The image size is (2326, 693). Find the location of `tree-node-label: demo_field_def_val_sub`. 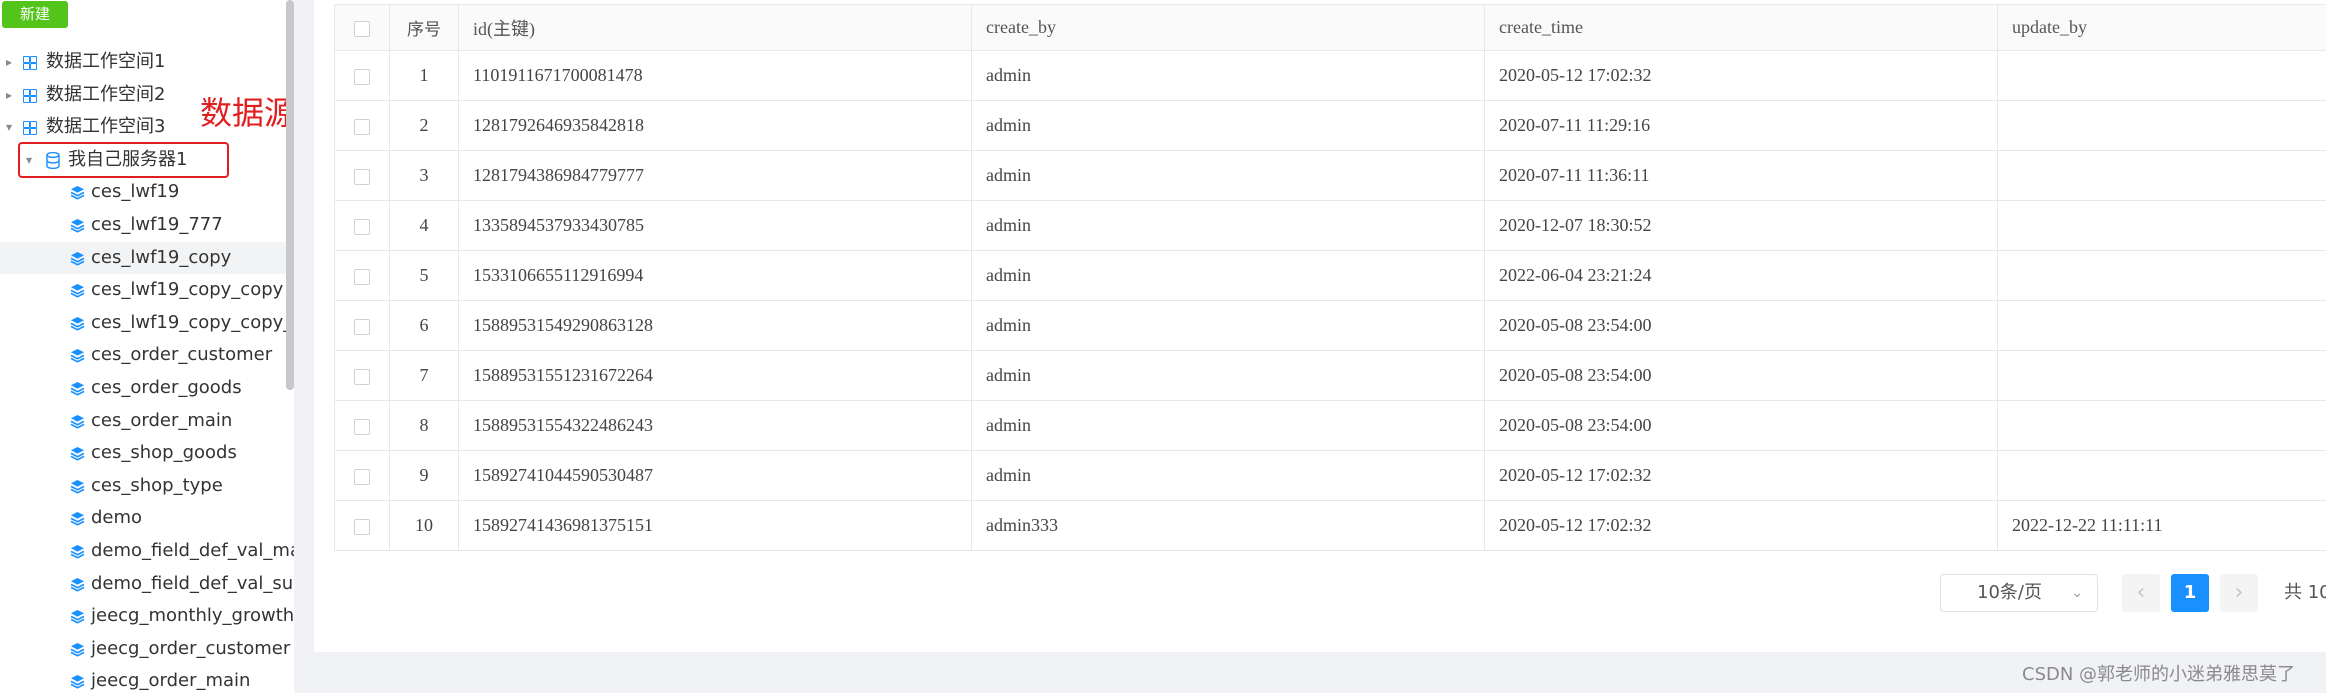

tree-node-label: demo_field_def_val_sub is located at coordinates (192, 583).